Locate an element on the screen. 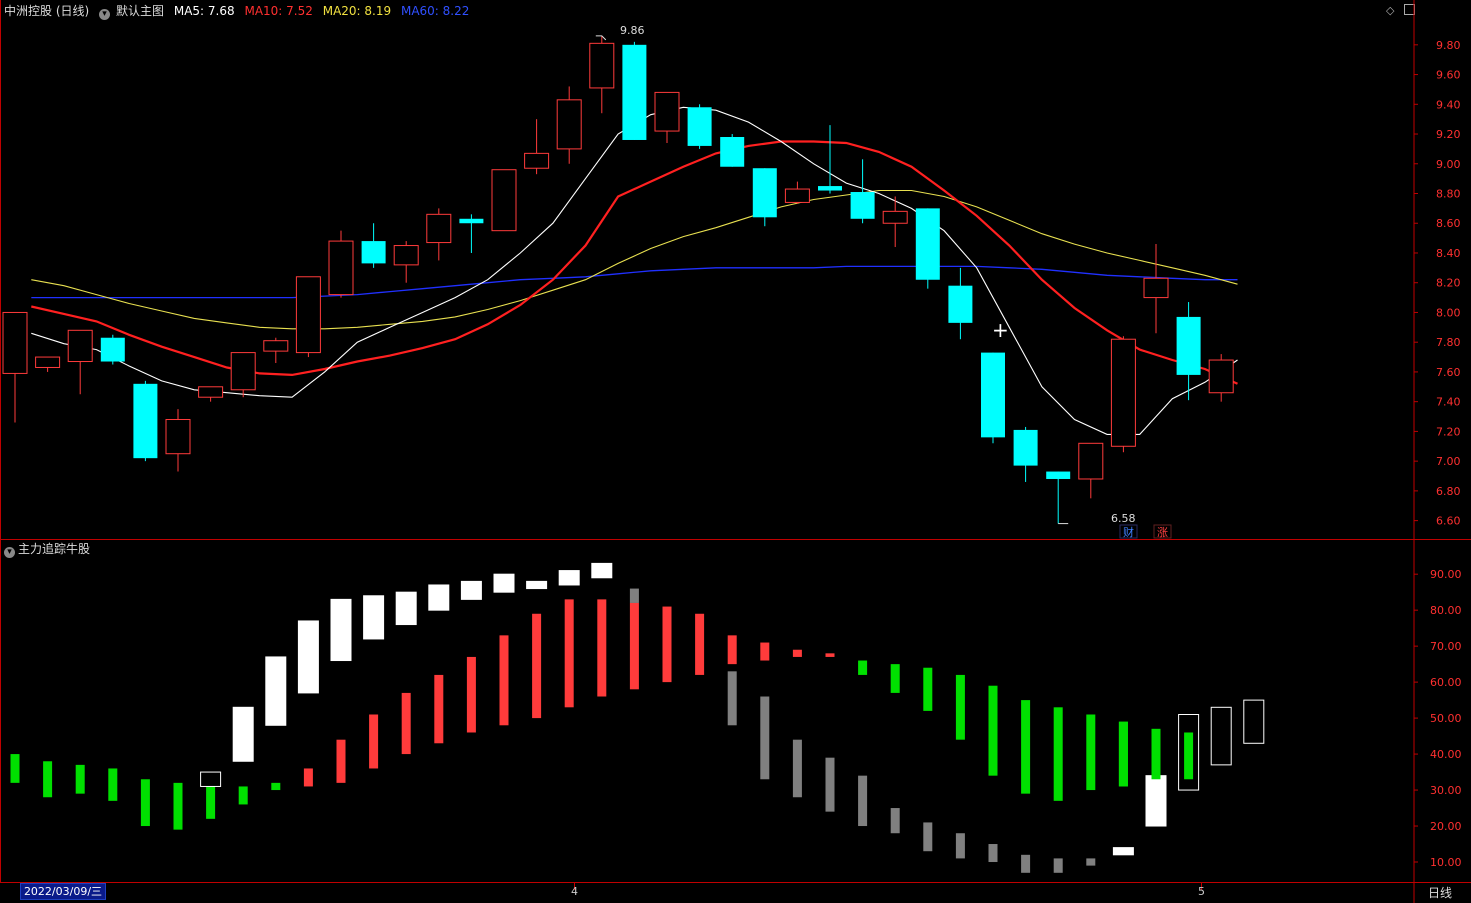  price-tick-label: 9.00 is located at coordinates (1448, 164).